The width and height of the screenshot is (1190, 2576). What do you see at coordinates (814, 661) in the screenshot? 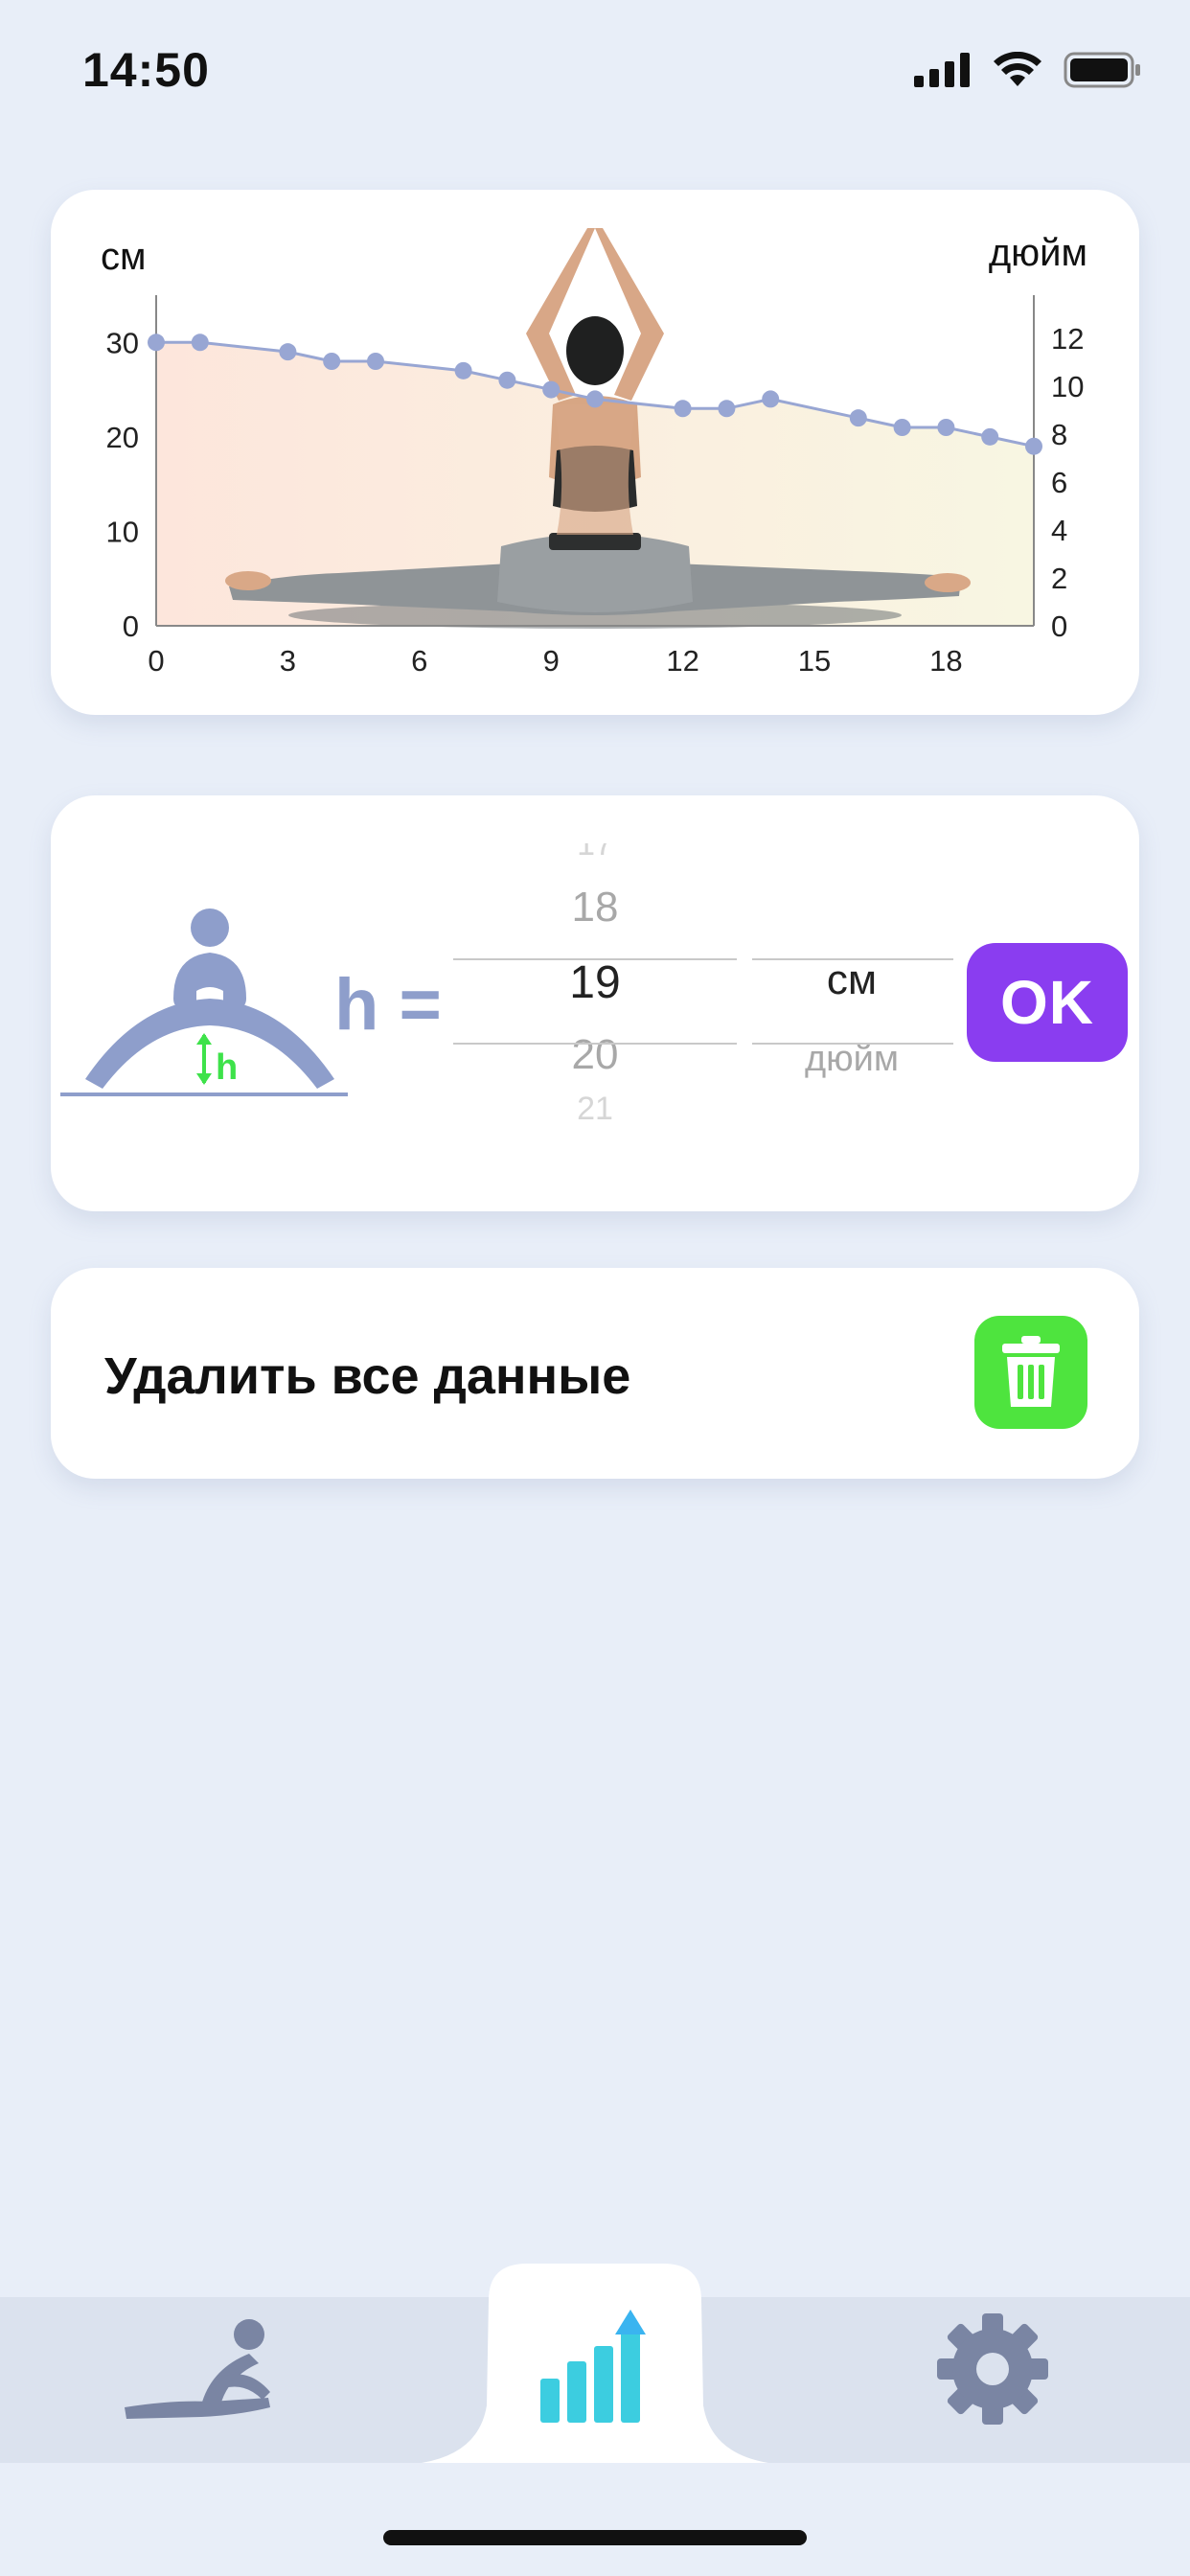
I see `x-tick-label: 15` at bounding box center [814, 661].